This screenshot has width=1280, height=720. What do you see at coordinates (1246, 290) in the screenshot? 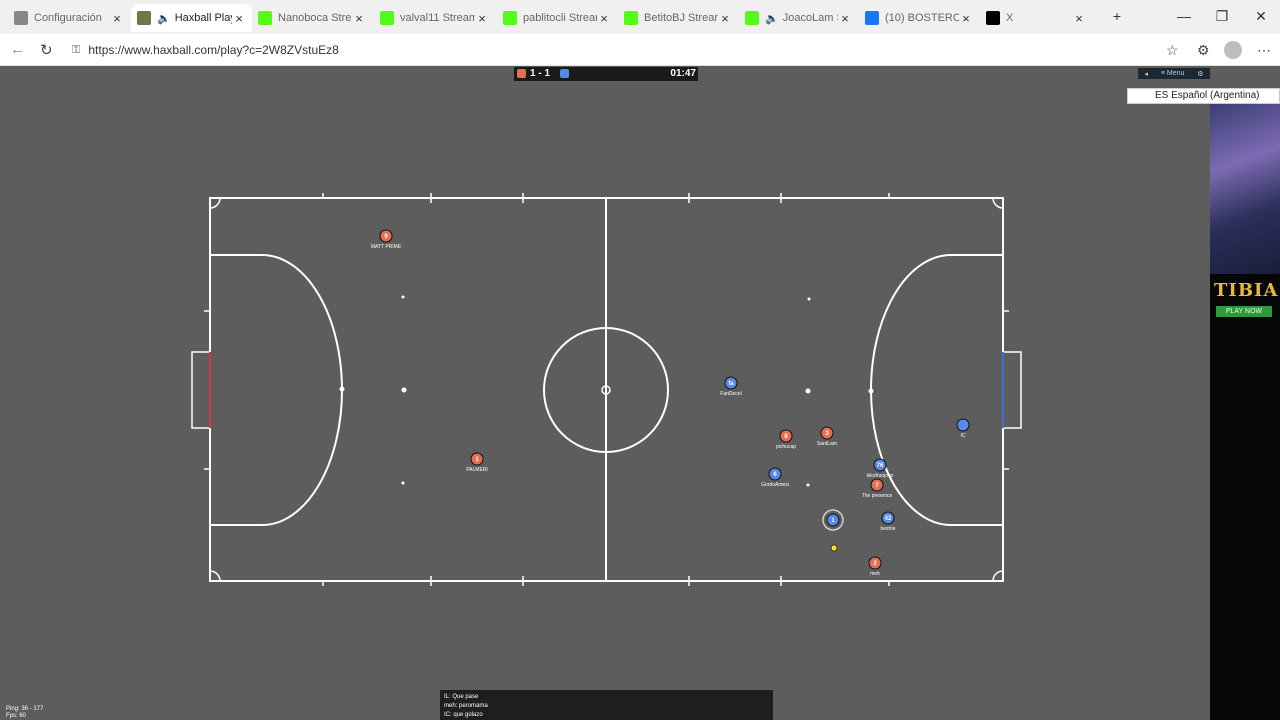
I see `ad-brand-logo: TIBIA` at bounding box center [1246, 290].